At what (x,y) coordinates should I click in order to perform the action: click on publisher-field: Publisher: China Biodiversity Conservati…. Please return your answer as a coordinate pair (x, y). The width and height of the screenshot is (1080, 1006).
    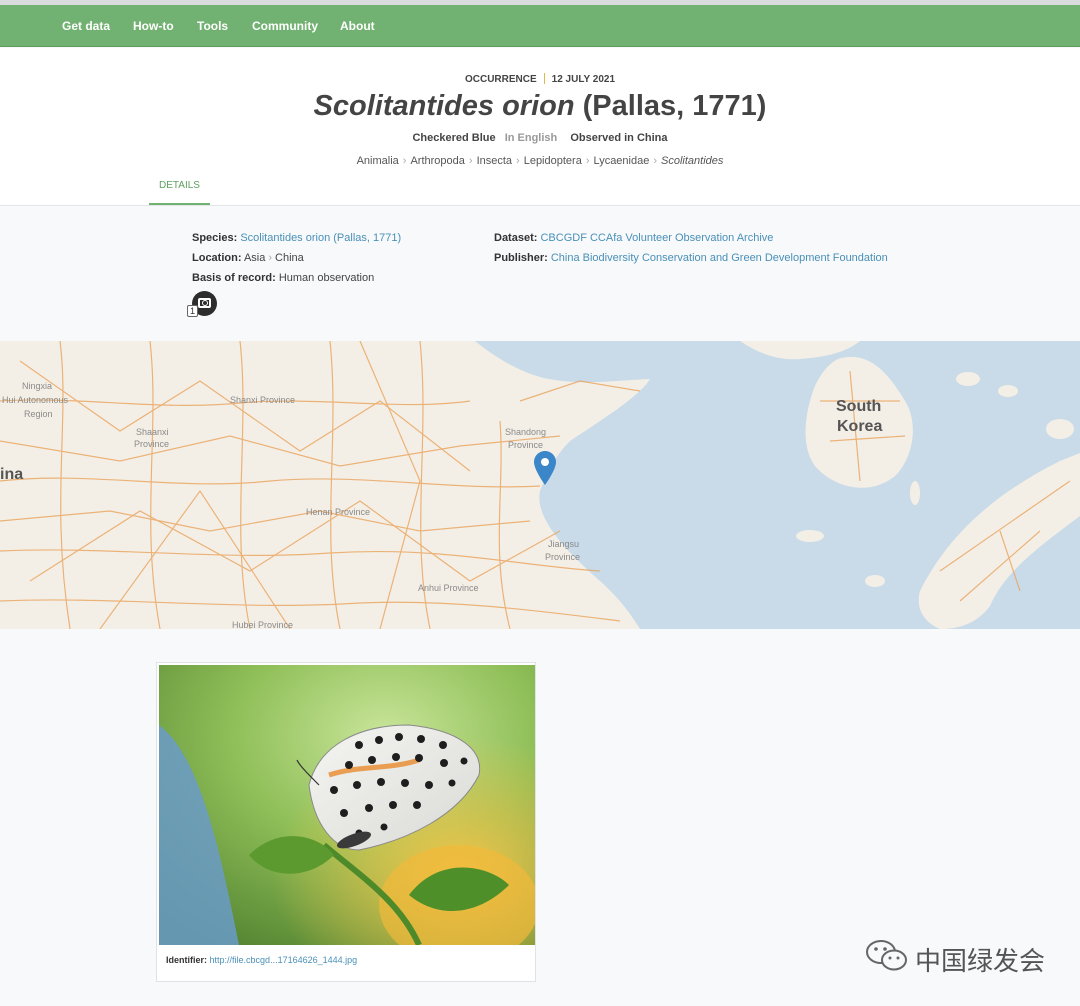
    Looking at the image, I should click on (691, 258).